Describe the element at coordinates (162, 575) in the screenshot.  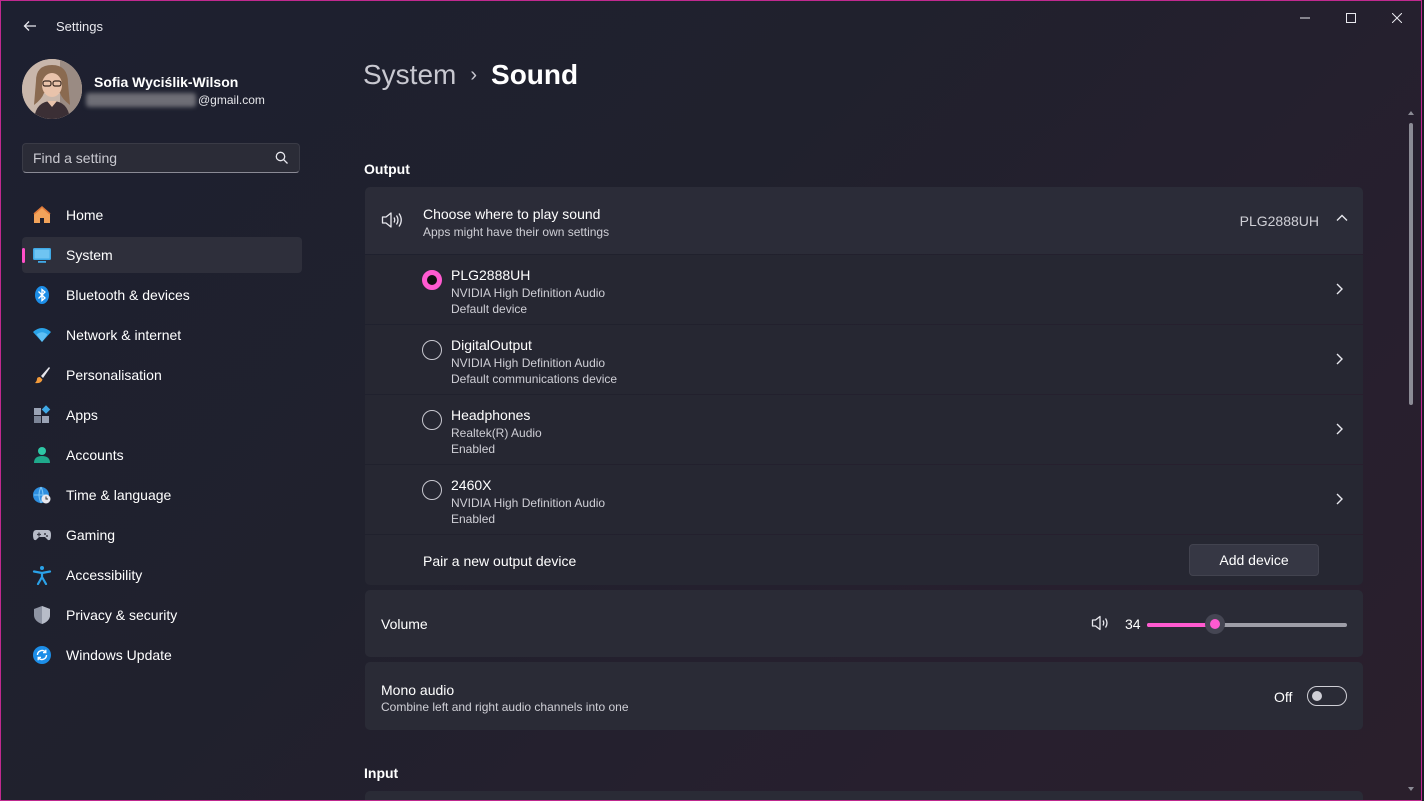
I see `sidebar-item-accessibility: Accessibility` at that location.